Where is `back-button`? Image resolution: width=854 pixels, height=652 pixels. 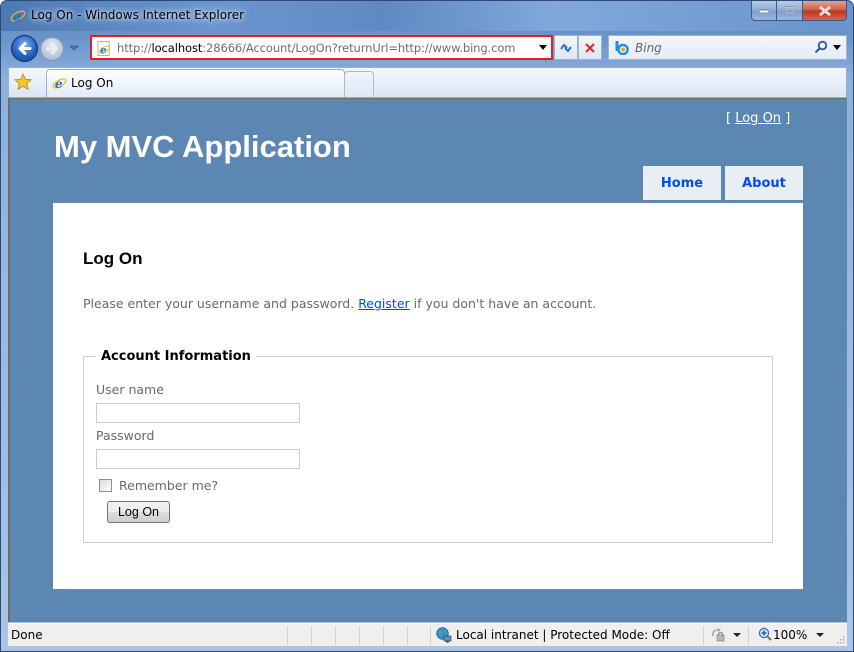 back-button is located at coordinates (24, 48).